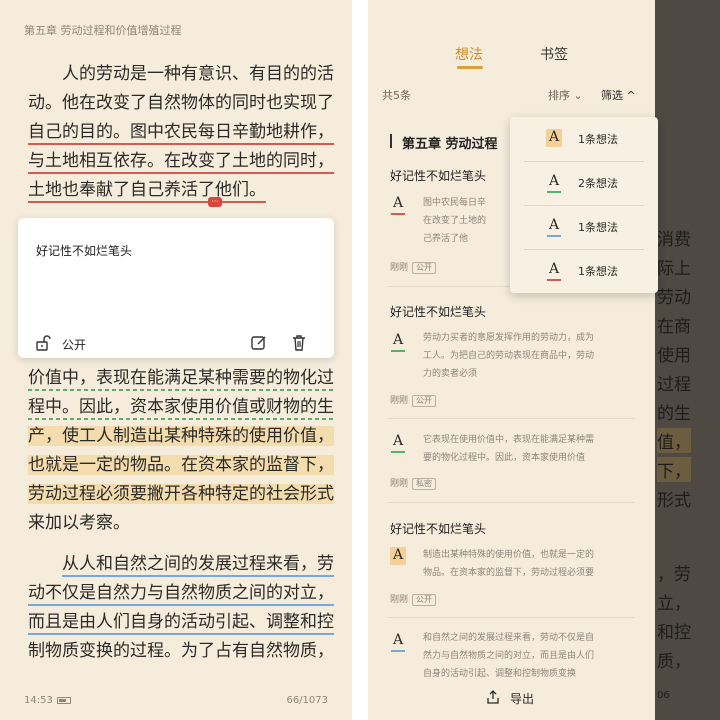 The image size is (720, 720). What do you see at coordinates (522, 699) in the screenshot?
I see `export-label: 导出` at bounding box center [522, 699].